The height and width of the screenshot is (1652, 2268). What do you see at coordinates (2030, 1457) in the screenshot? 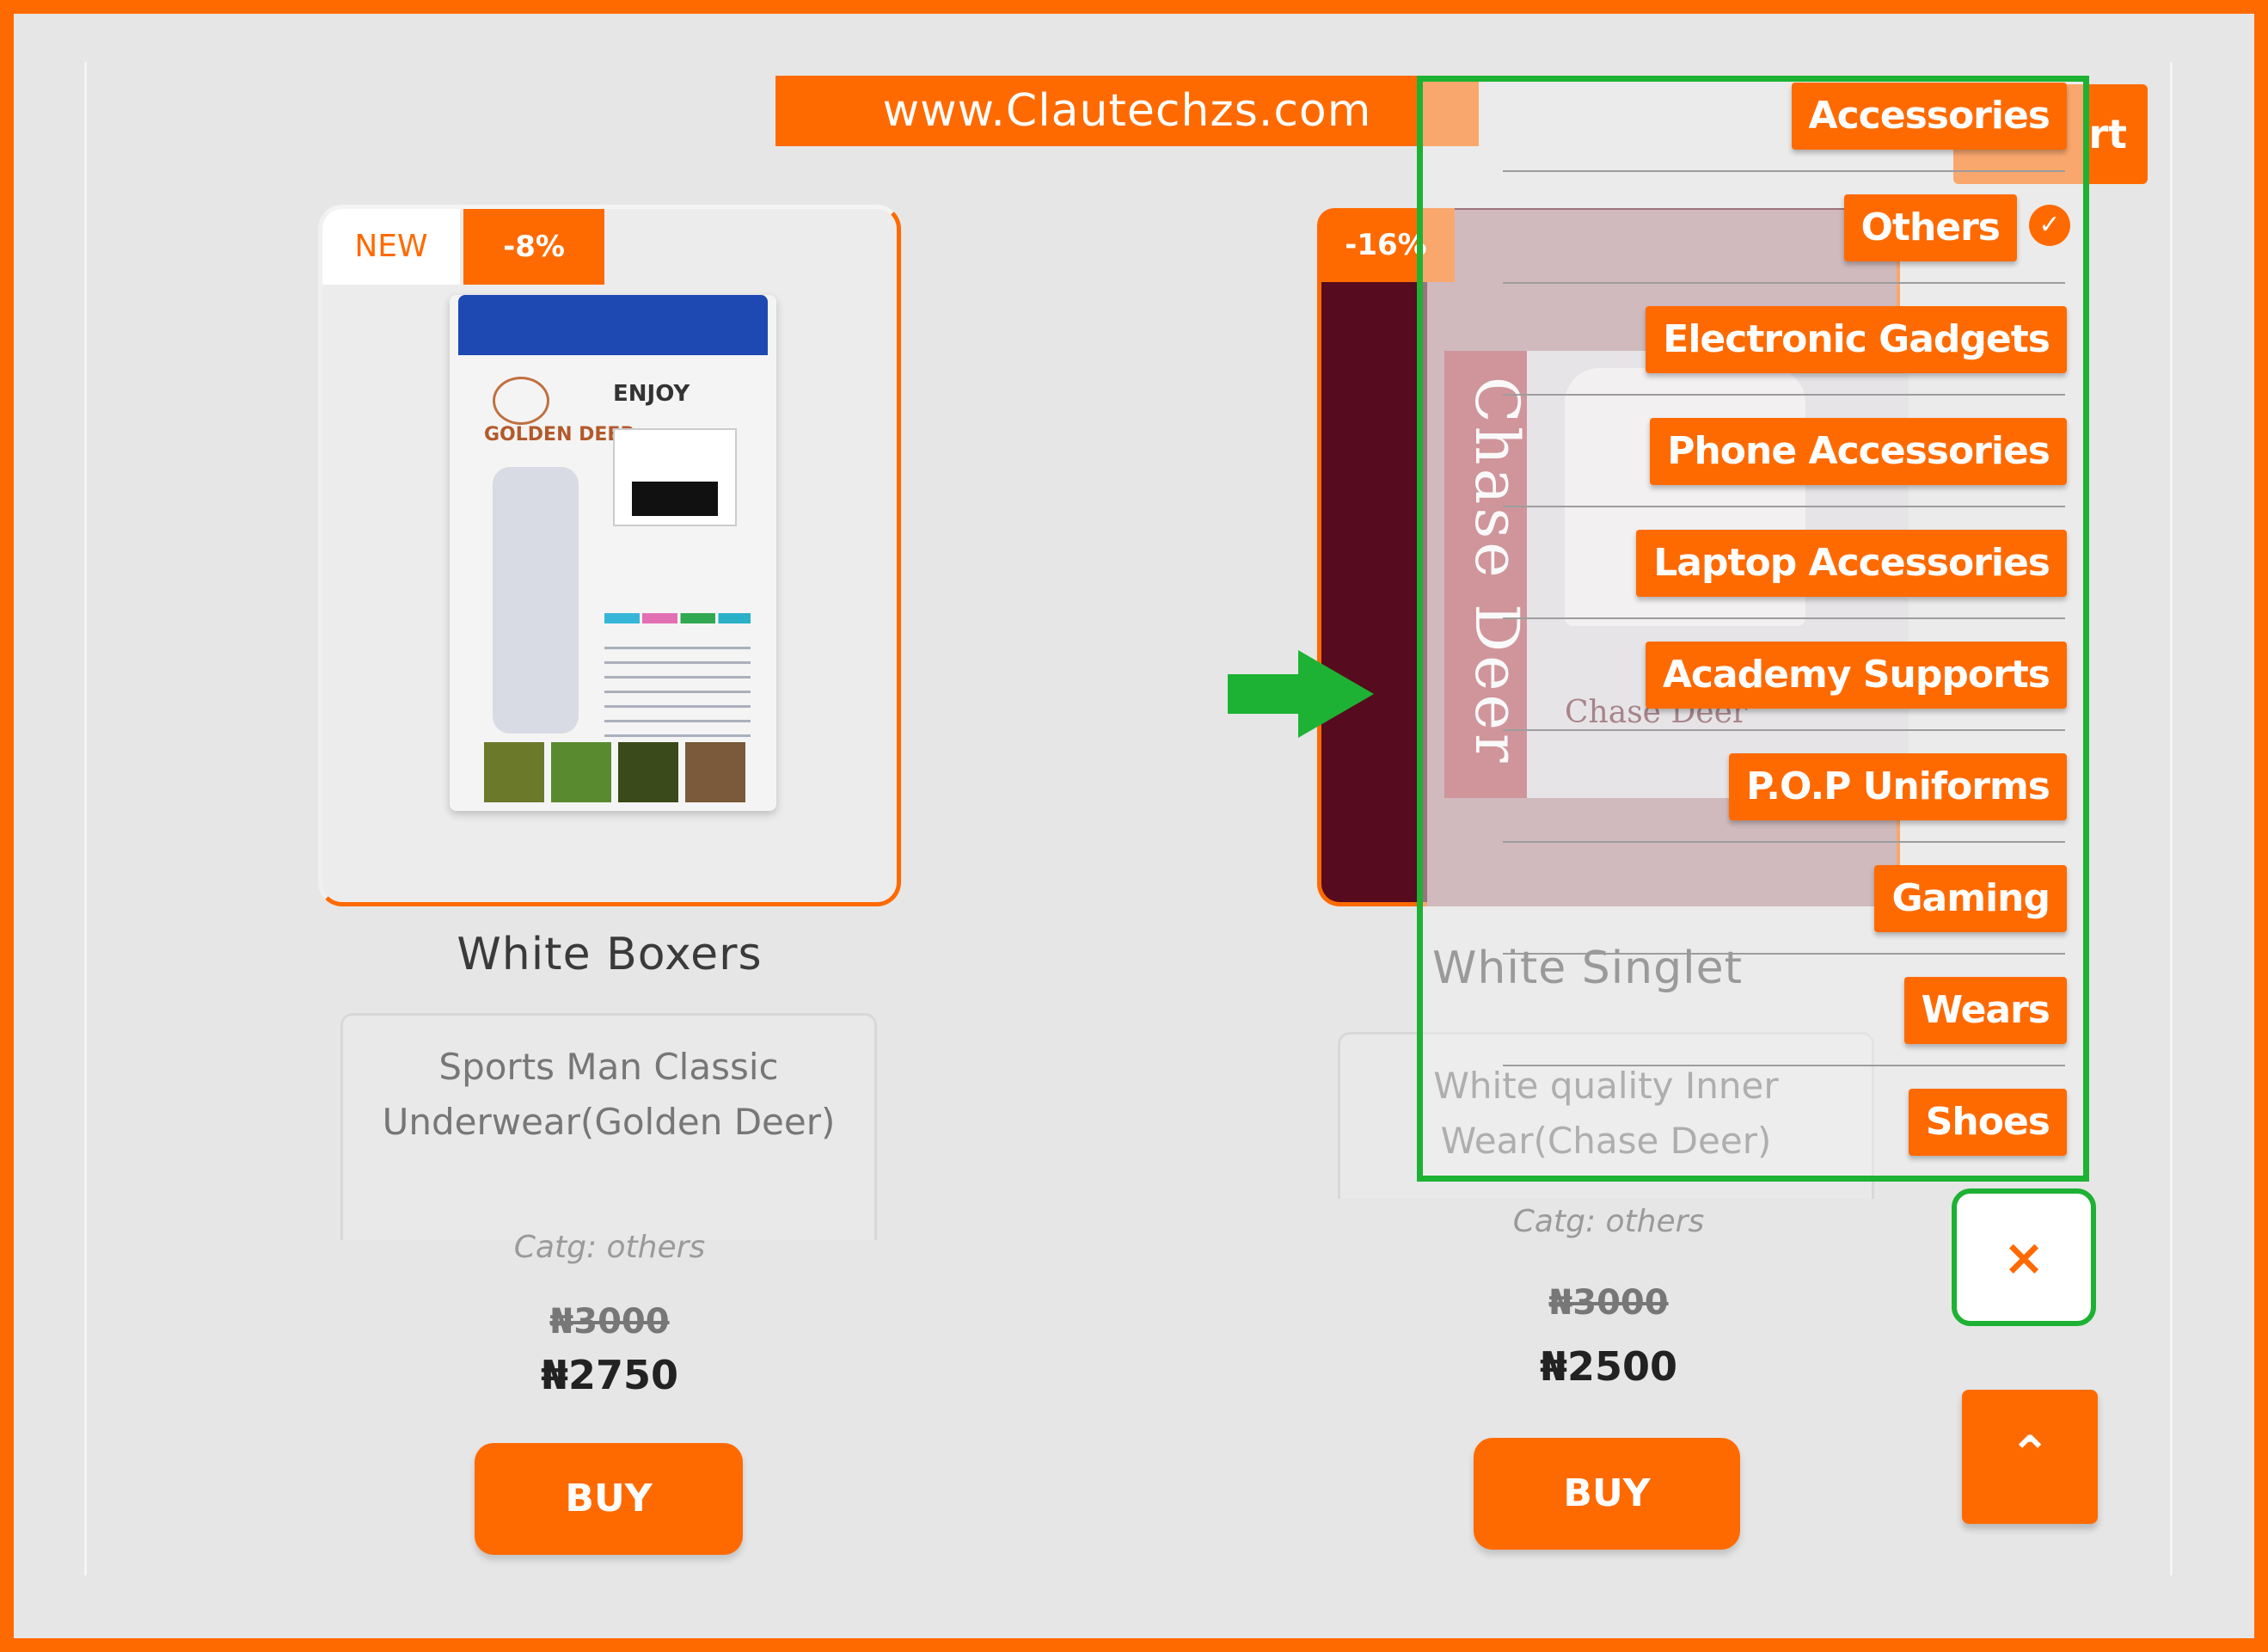
I see `chevron-up-icon: ⌃` at bounding box center [2030, 1457].